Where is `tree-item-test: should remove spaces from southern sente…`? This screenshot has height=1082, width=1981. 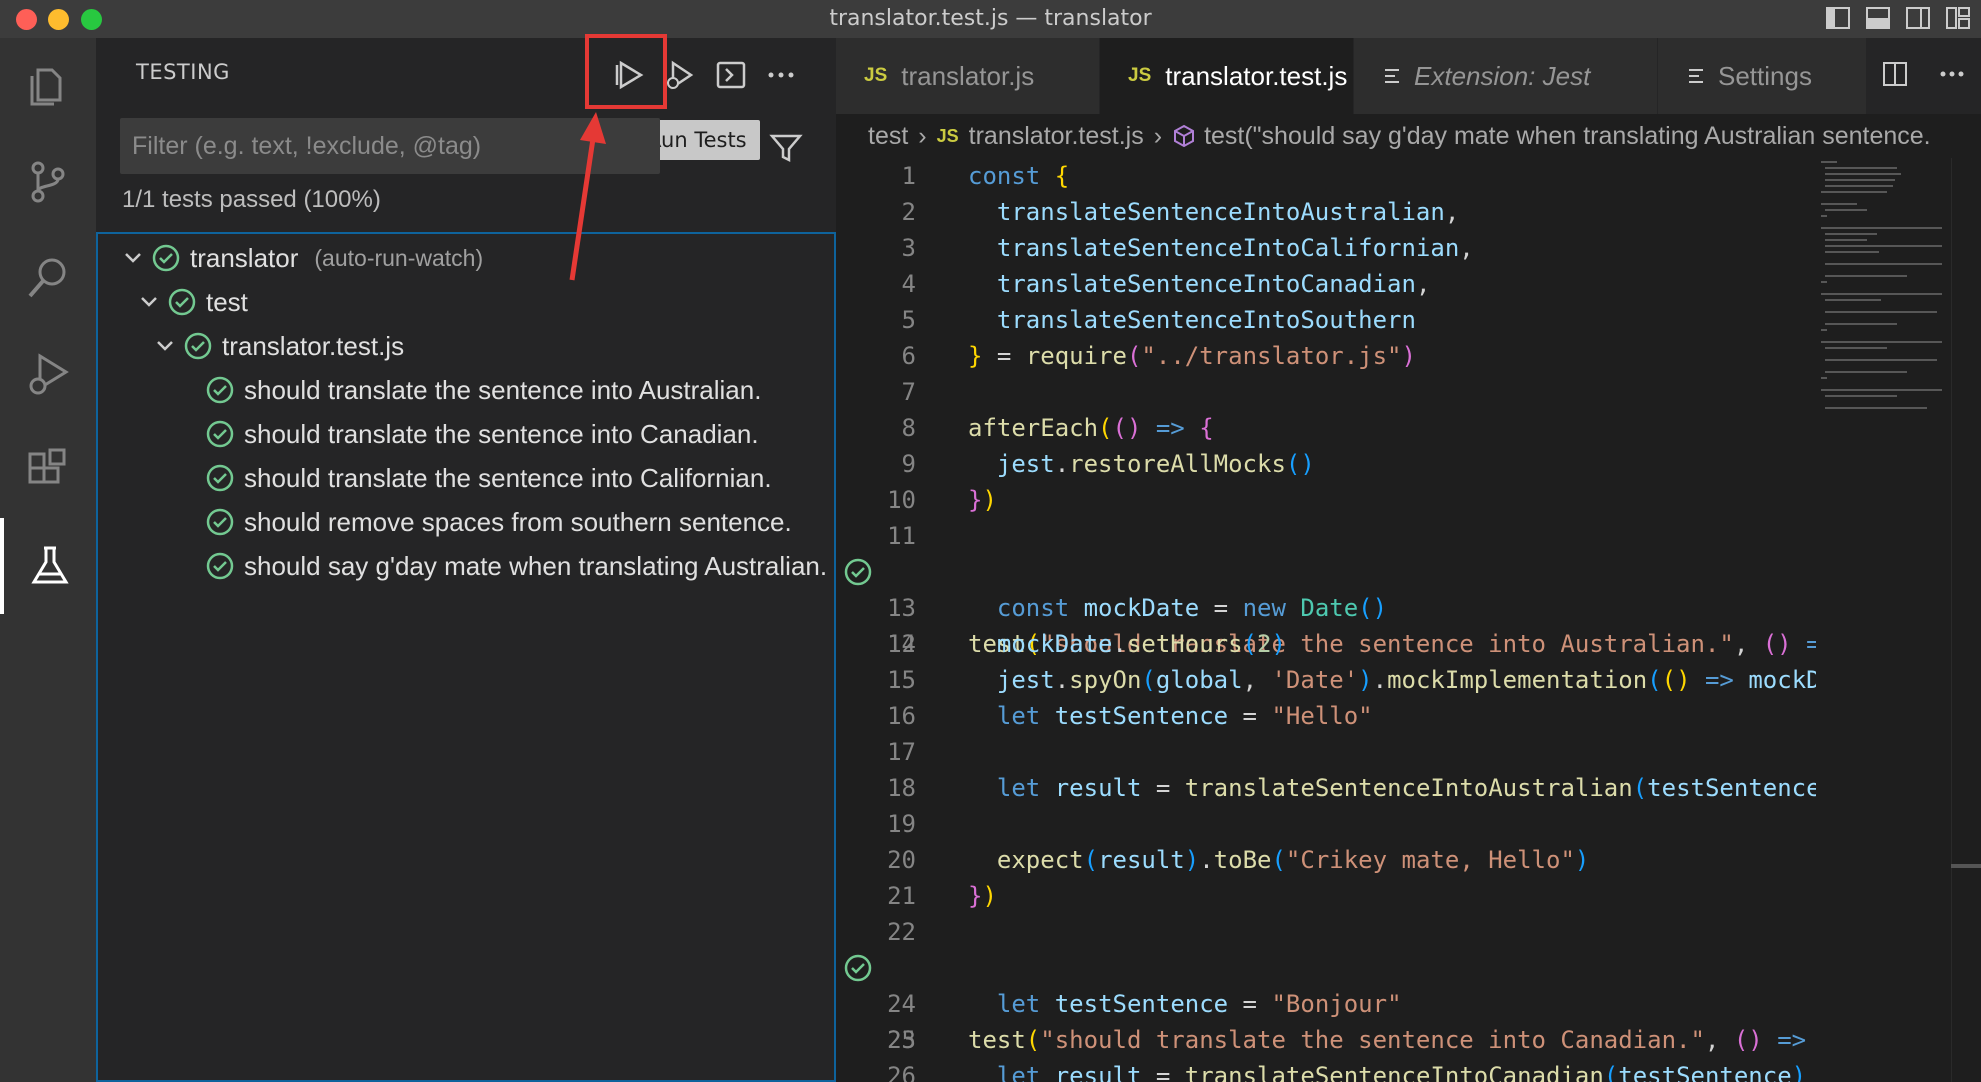 tree-item-test: should remove spaces from southern sente… is located at coordinates (499, 522).